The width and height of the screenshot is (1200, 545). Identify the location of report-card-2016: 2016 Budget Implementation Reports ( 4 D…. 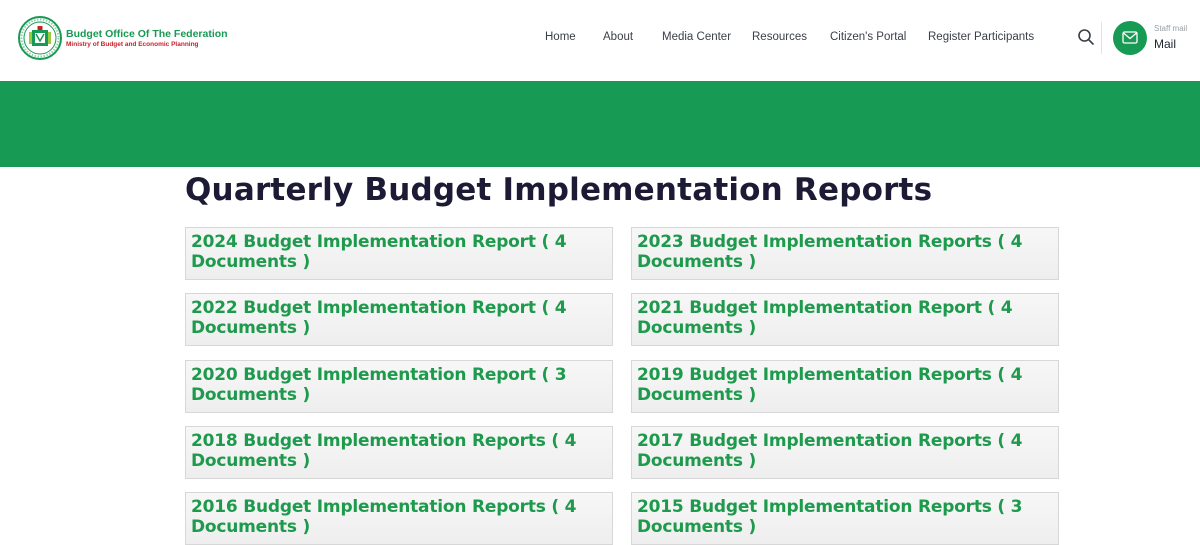
(399, 518).